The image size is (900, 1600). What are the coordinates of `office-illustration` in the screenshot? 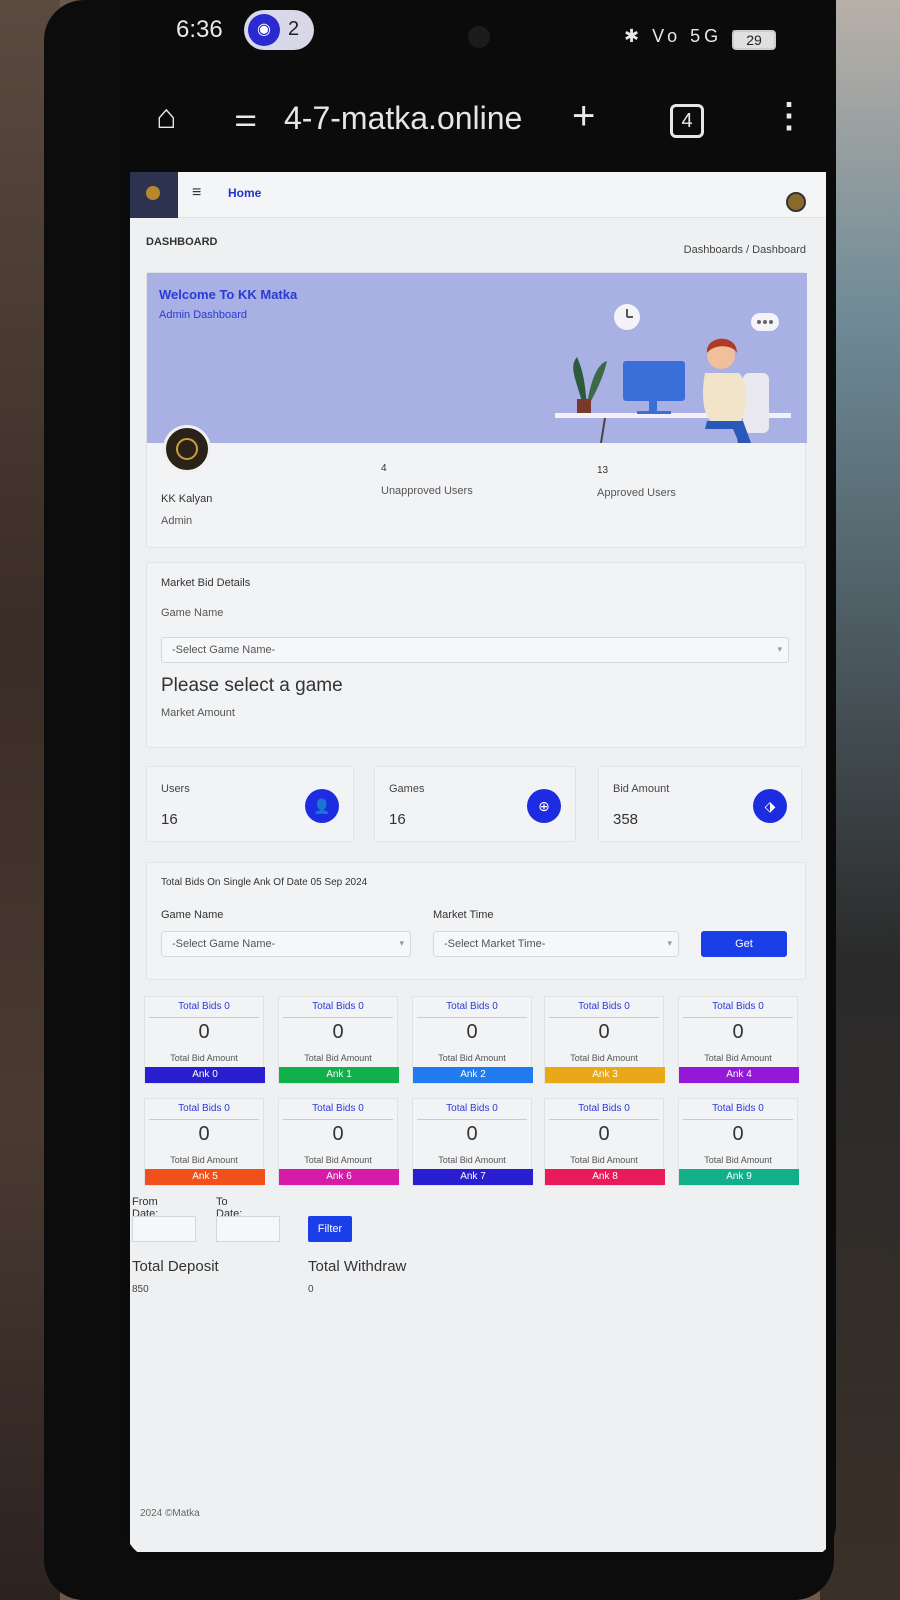 It's located at (673, 373).